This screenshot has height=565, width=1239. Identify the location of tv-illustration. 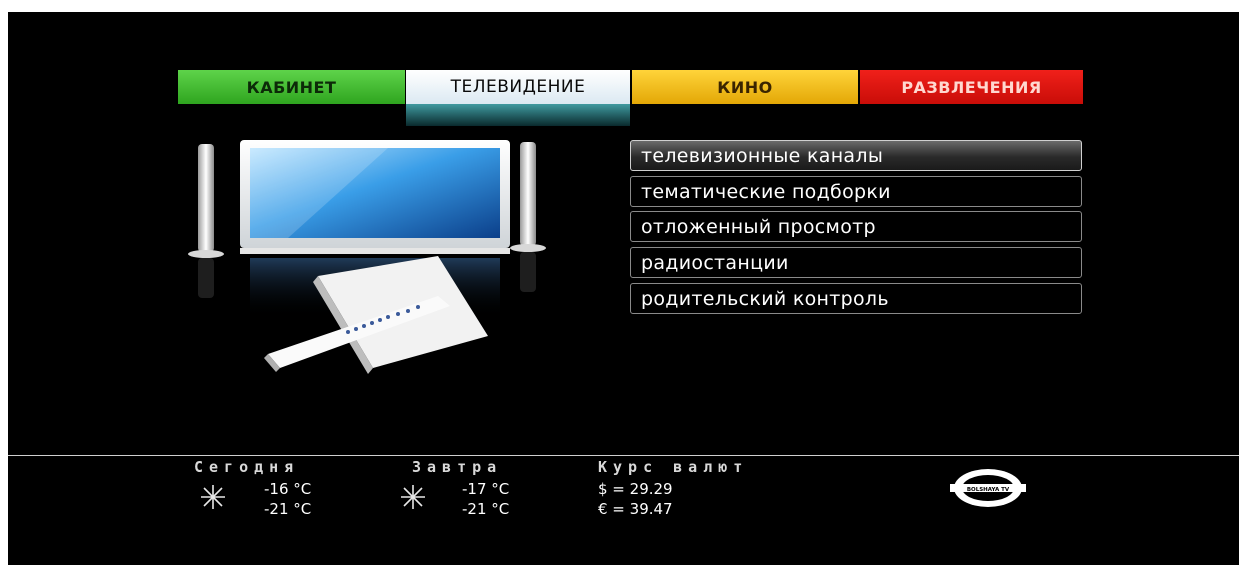
(367, 257).